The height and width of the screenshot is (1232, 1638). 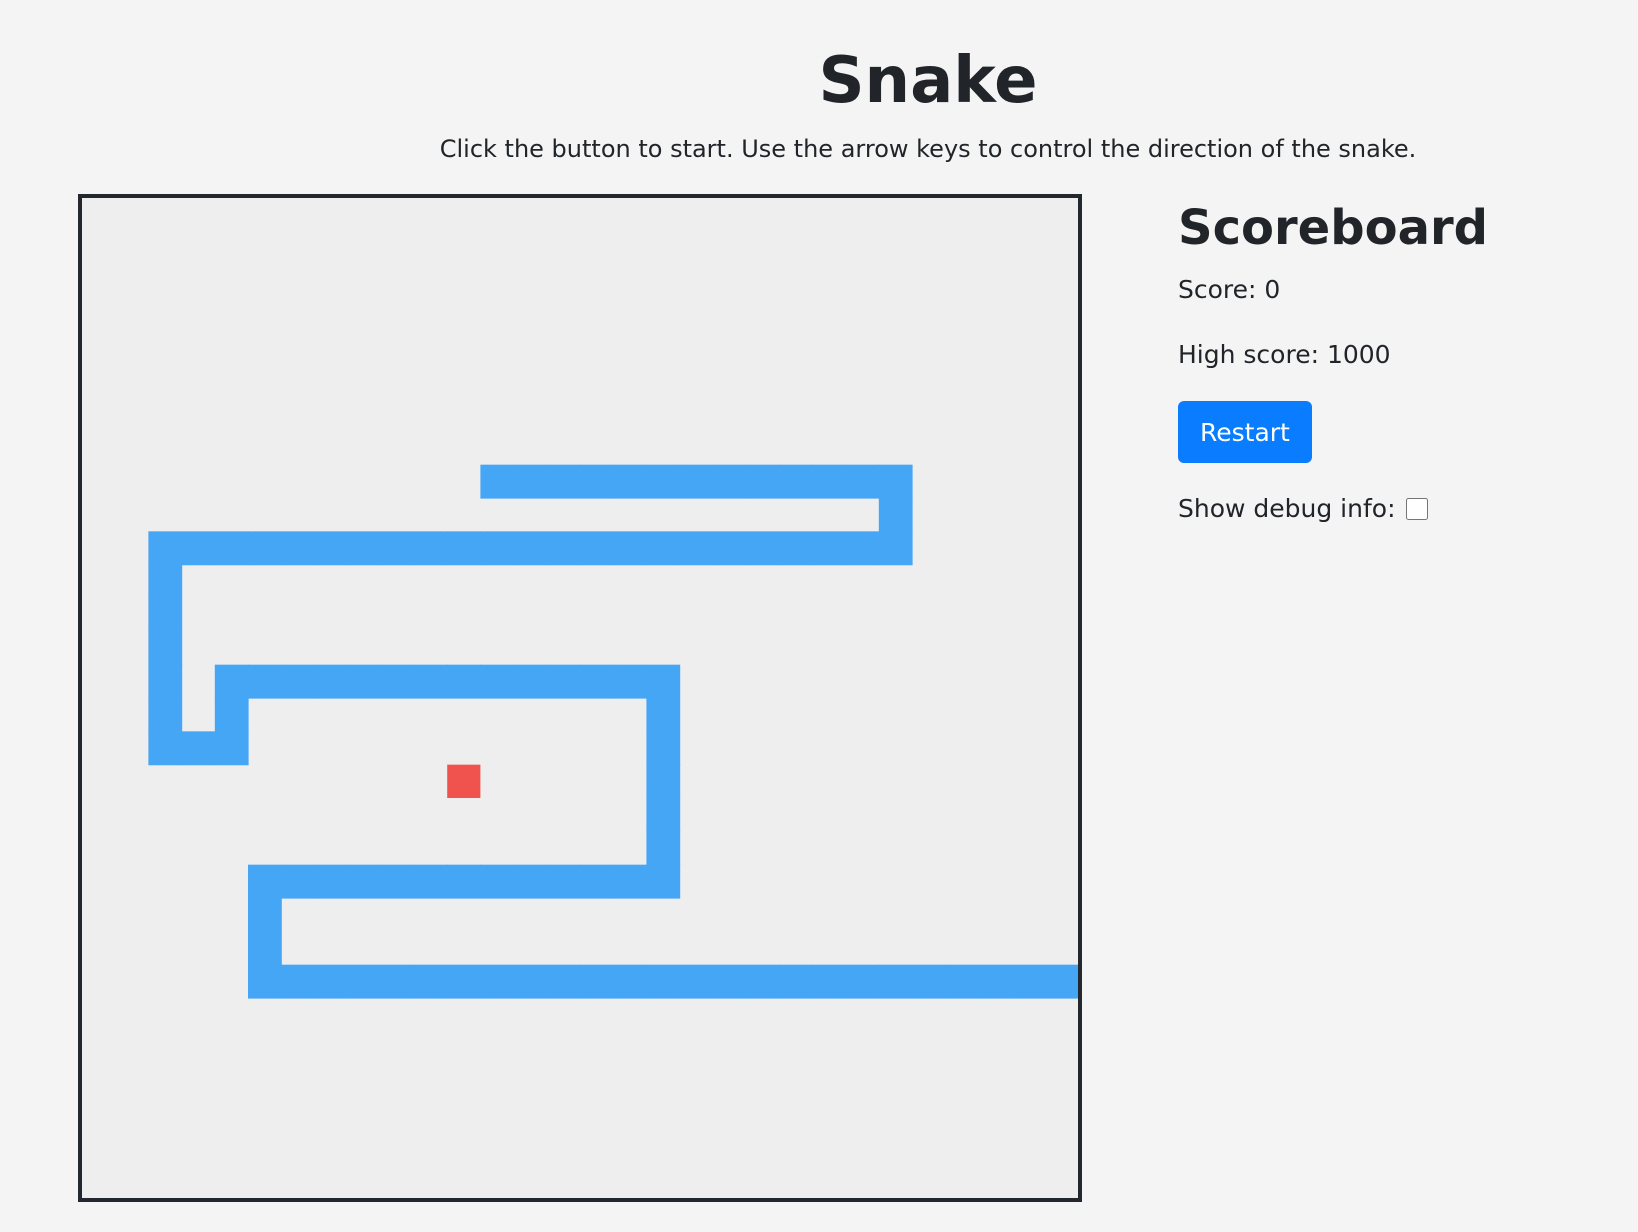 I want to click on score-text: Score: 0, so click(x=1229, y=289).